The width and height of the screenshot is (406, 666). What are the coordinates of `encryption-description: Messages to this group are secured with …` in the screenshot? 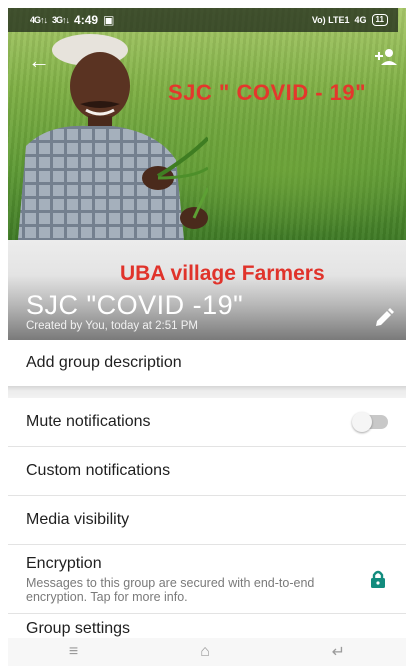 It's located at (170, 589).